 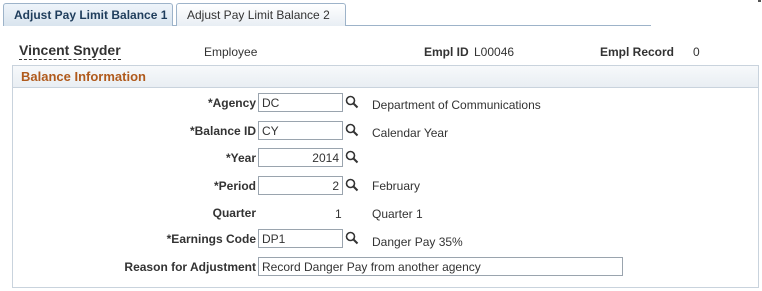 I want to click on empl-record-label: Empl Record, so click(x=637, y=52).